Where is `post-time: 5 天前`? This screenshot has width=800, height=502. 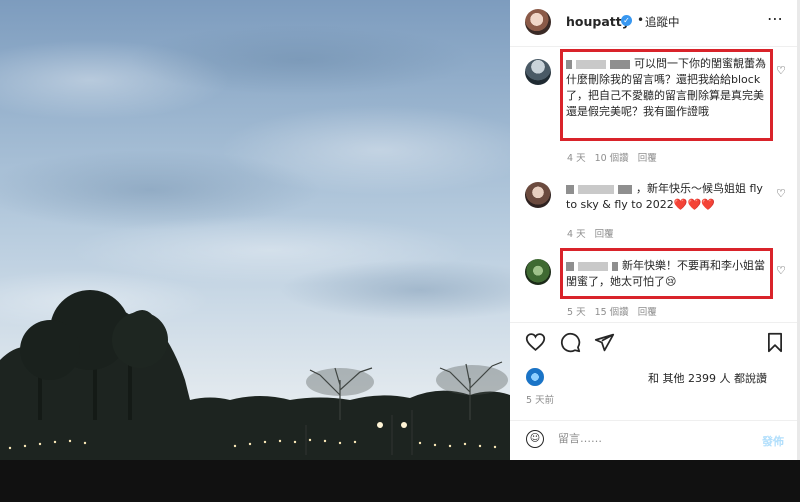
post-time: 5 天前 is located at coordinates (540, 400).